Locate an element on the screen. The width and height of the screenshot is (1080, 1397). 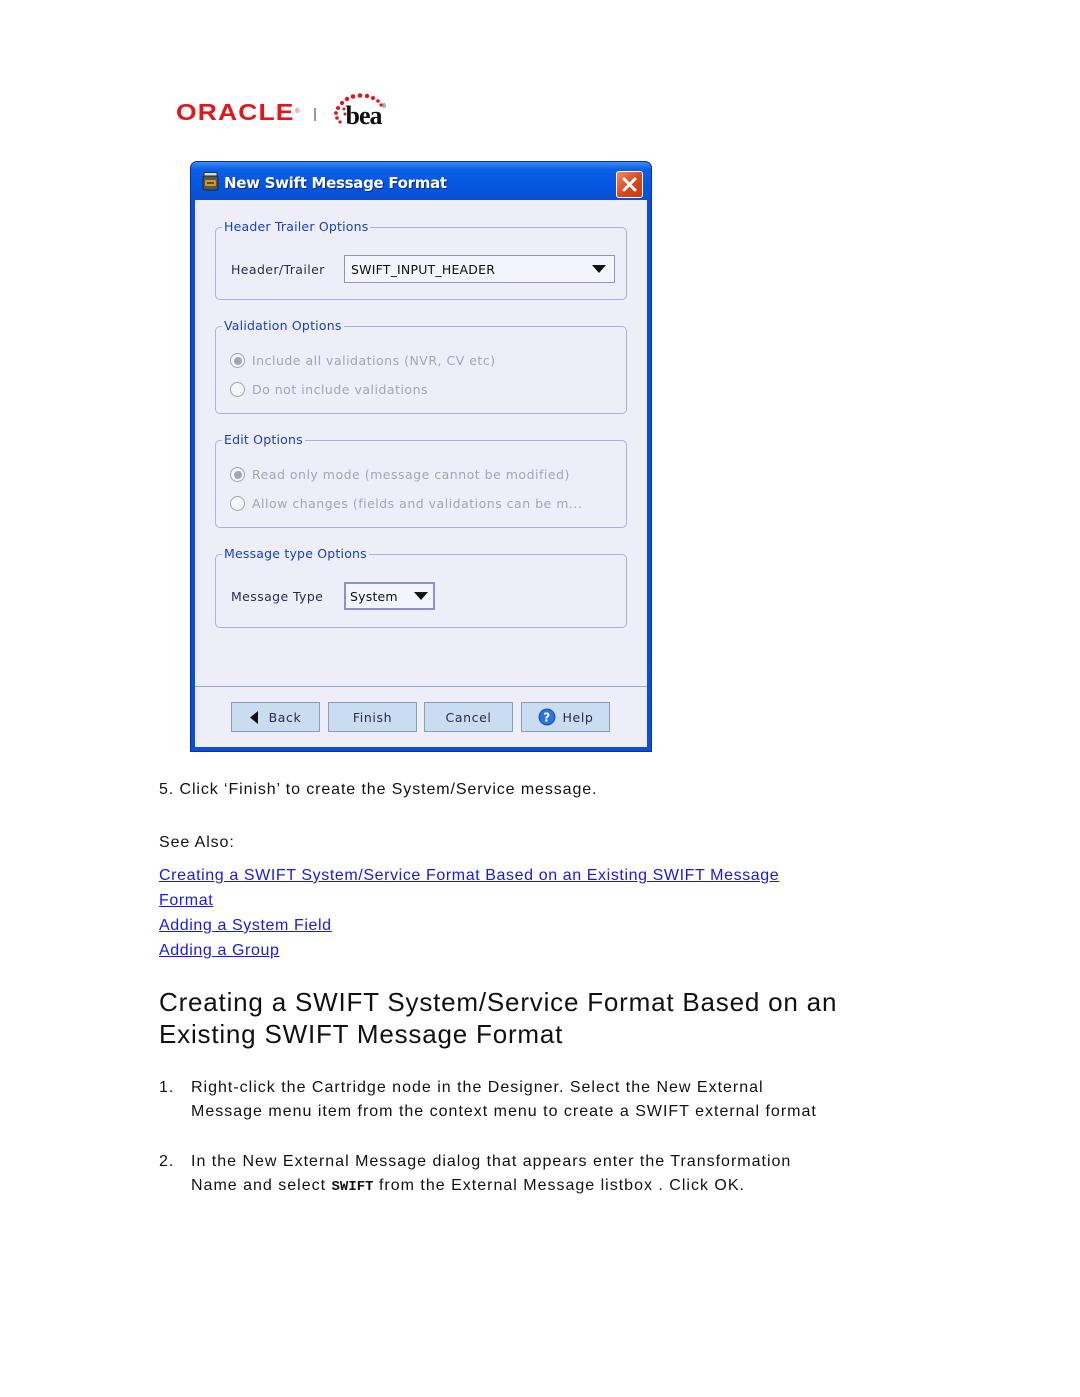
cancel-button-label: Cancel is located at coordinates (468, 717).